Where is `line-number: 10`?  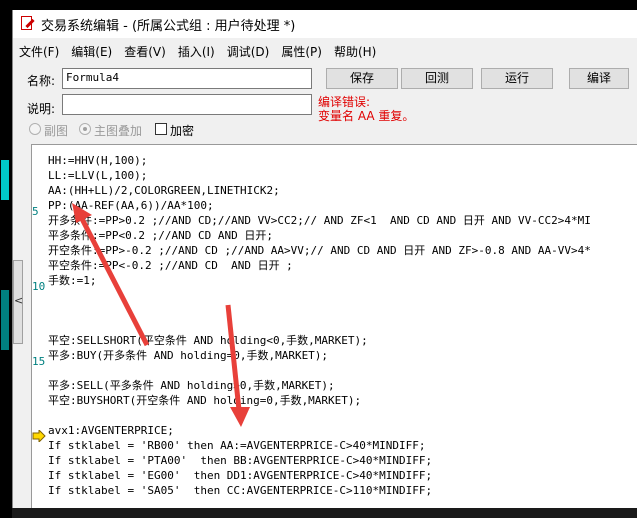
line-number: 10 is located at coordinates (39, 286).